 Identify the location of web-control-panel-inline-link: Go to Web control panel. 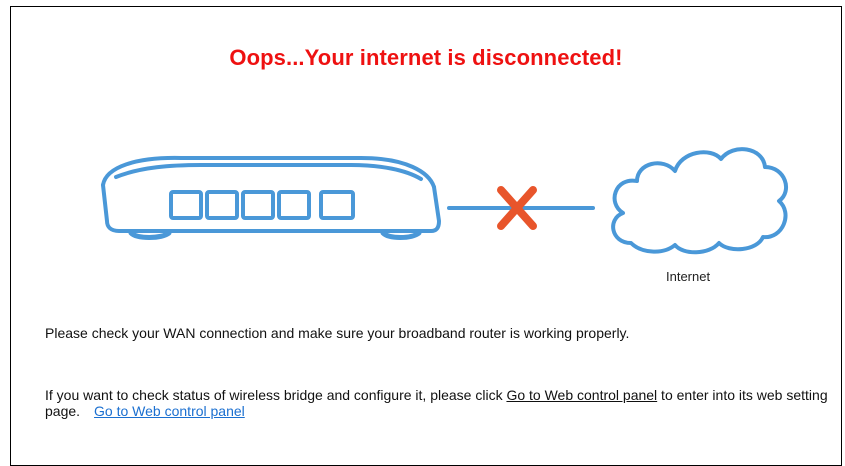
(581, 395).